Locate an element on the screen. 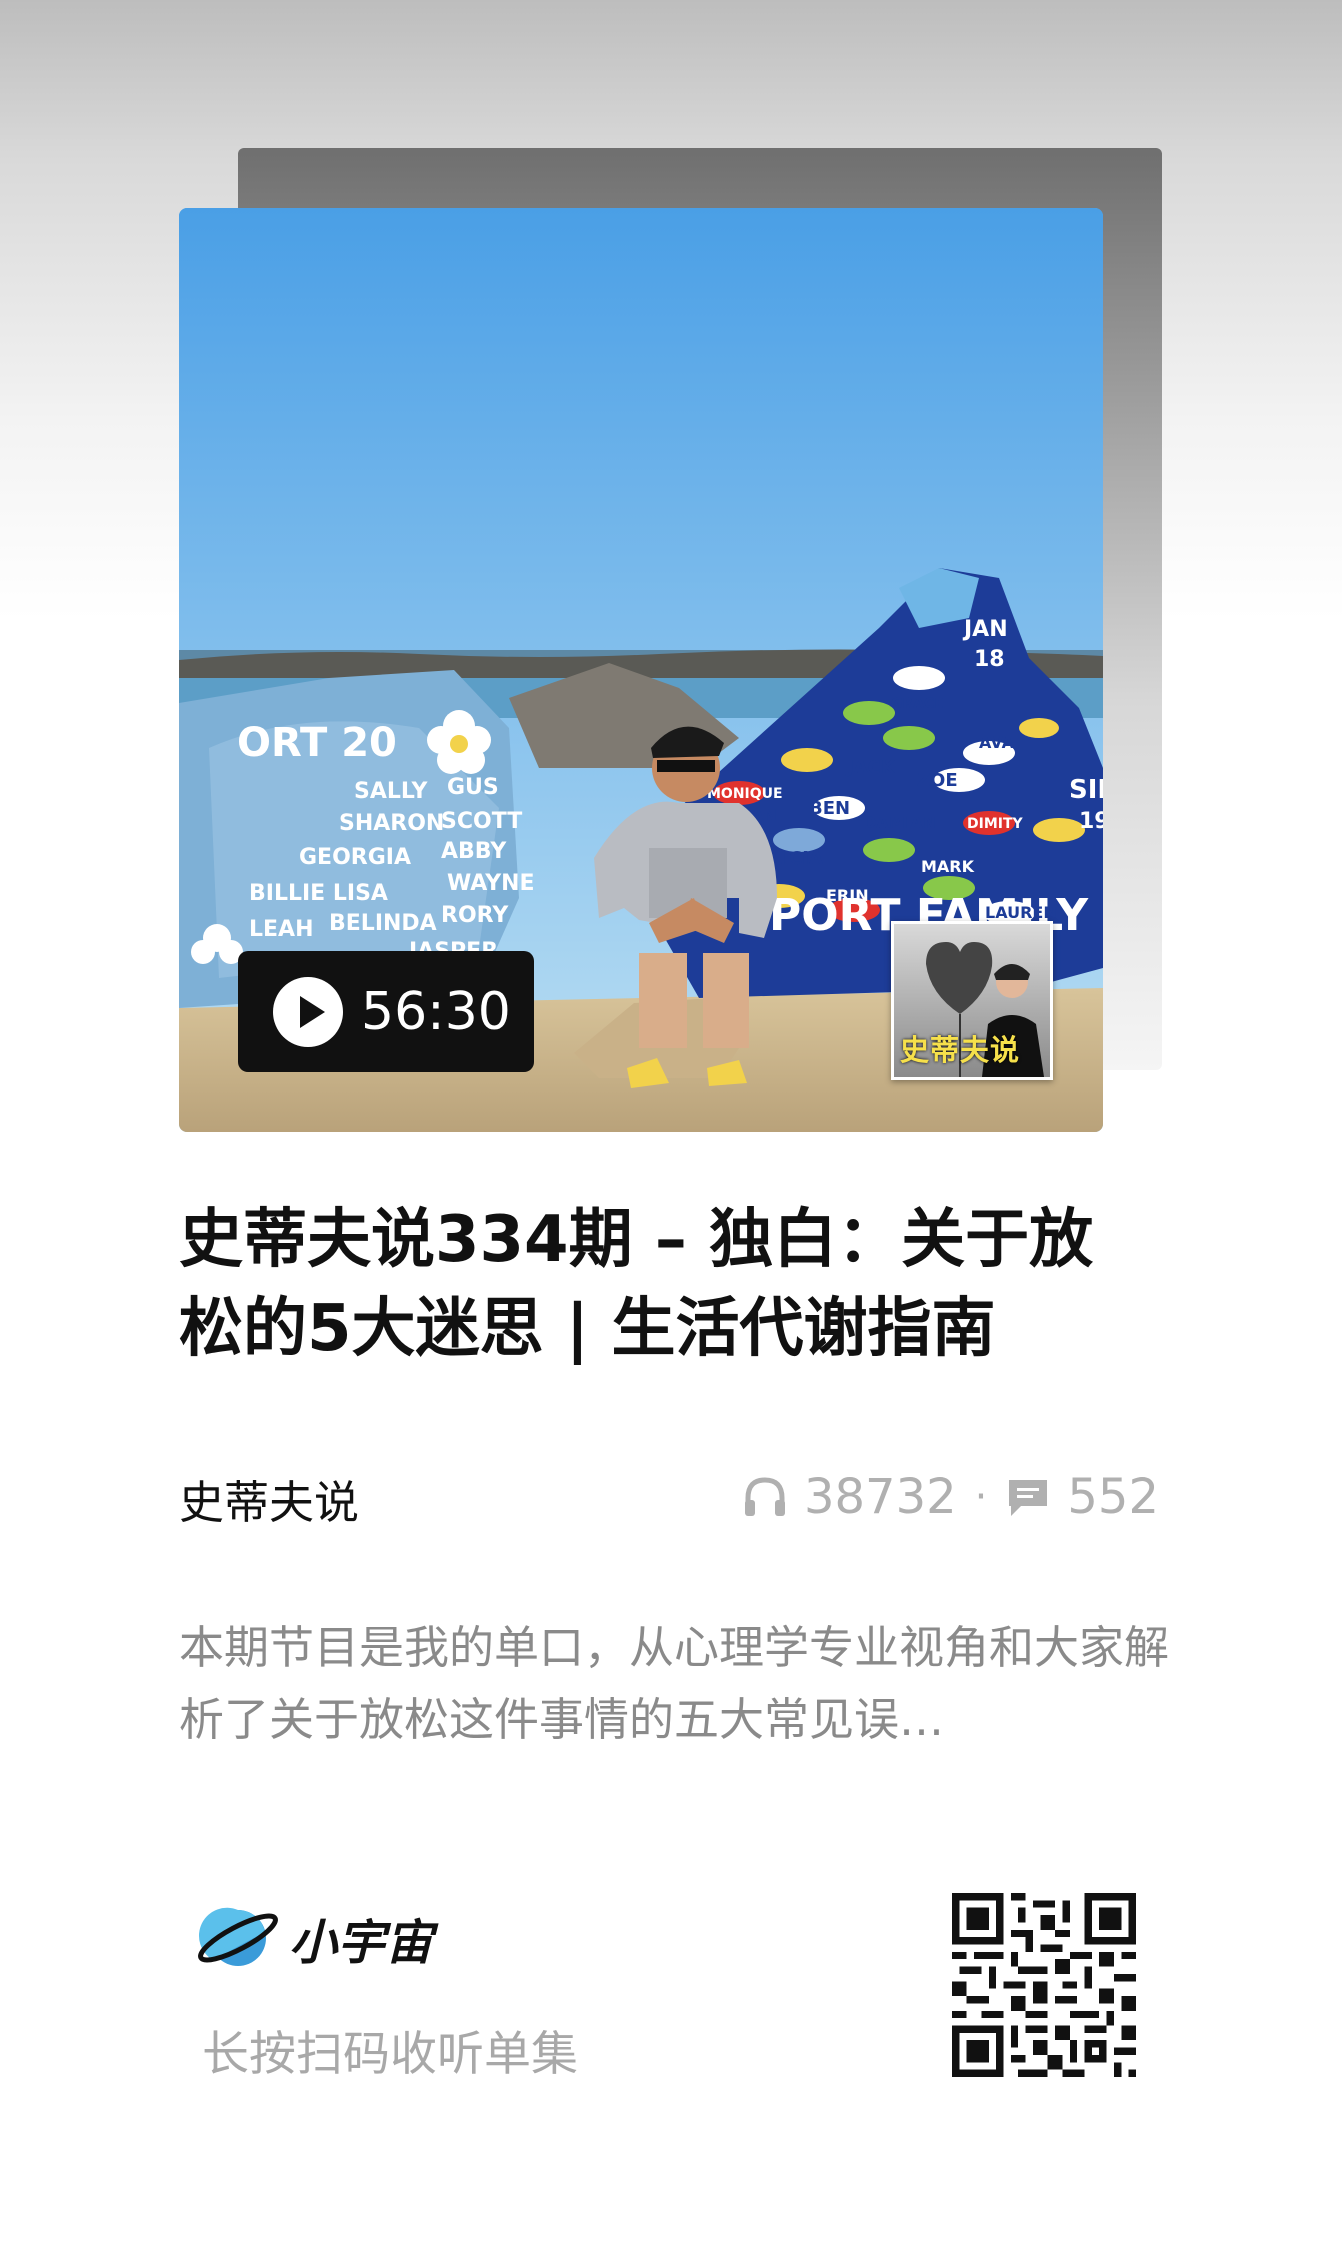  rock-text: SCOTT is located at coordinates (481, 821).